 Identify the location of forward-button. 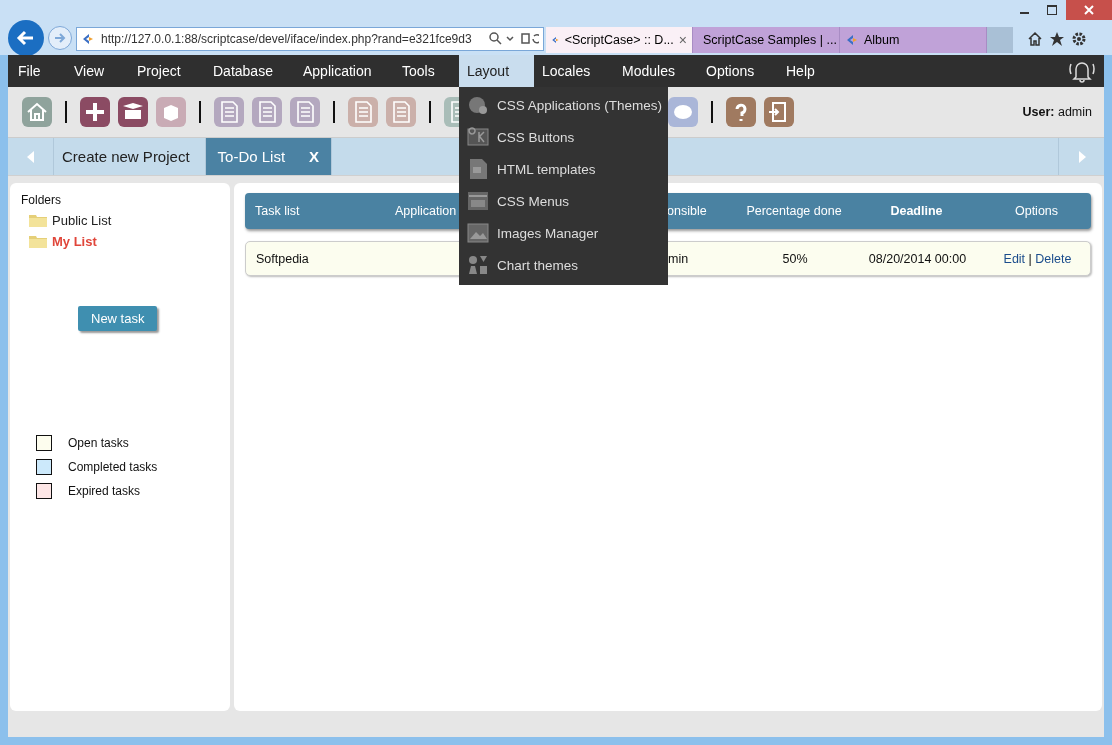
(60, 38).